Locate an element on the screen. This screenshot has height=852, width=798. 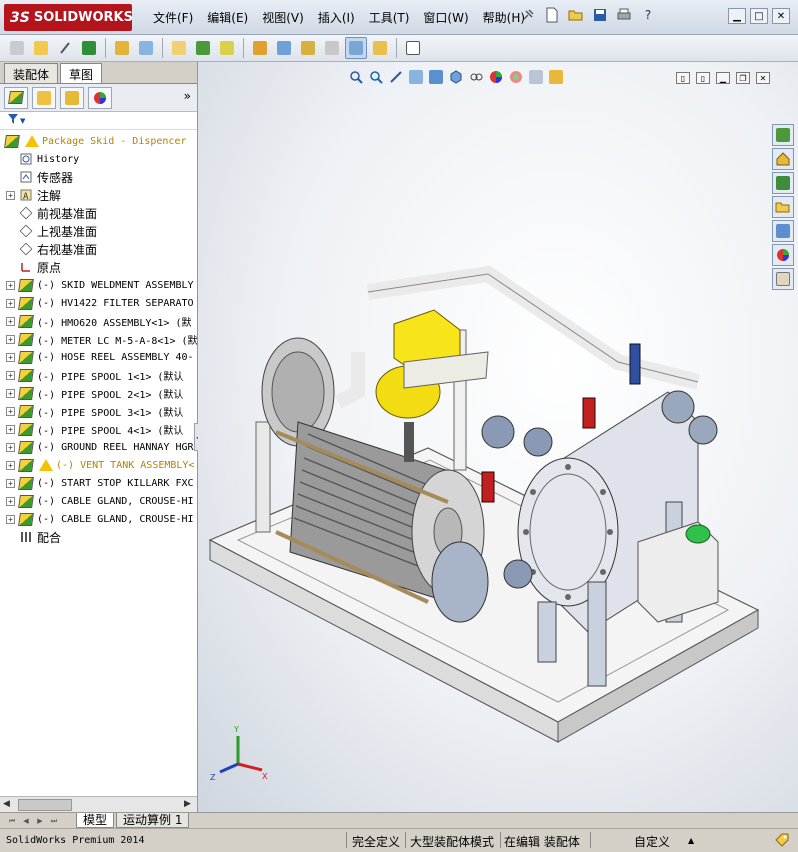
tree-item: + (-) HOSE REEL ASSEMBLY 40- is located at coordinates (98, 357).